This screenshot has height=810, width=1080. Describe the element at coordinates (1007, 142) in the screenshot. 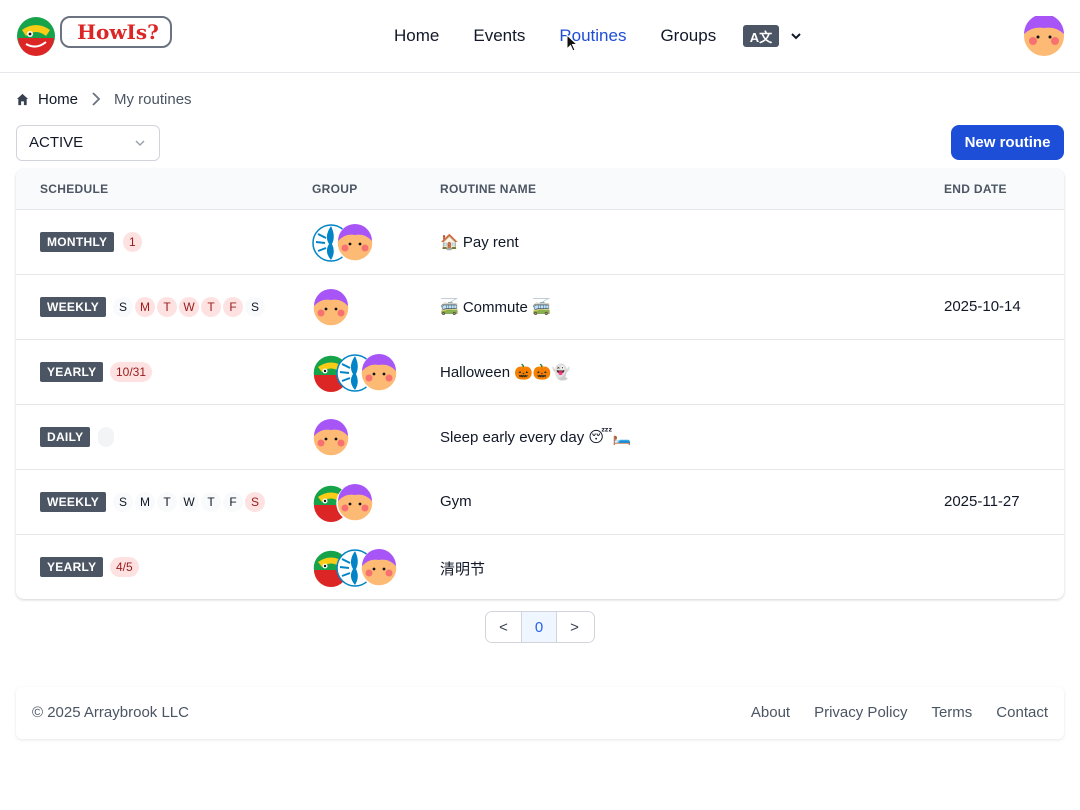

I see `new-routine-button: New routine` at that location.